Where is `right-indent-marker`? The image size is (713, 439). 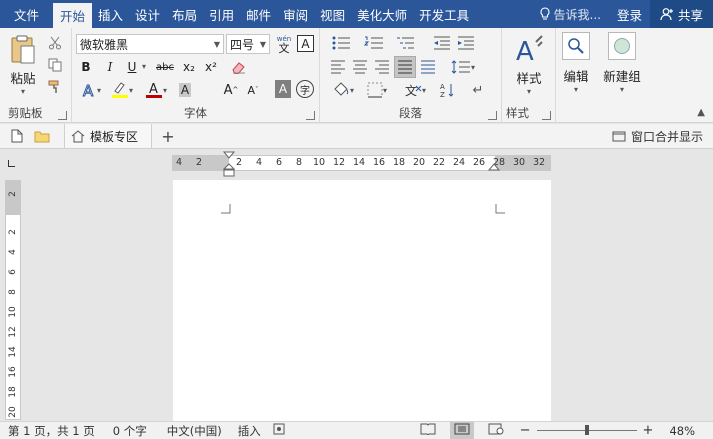 right-indent-marker is located at coordinates (494, 168).